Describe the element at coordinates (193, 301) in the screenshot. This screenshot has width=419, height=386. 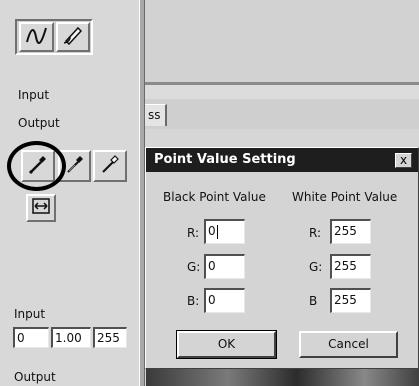
I see `black-b-label: B:` at that location.